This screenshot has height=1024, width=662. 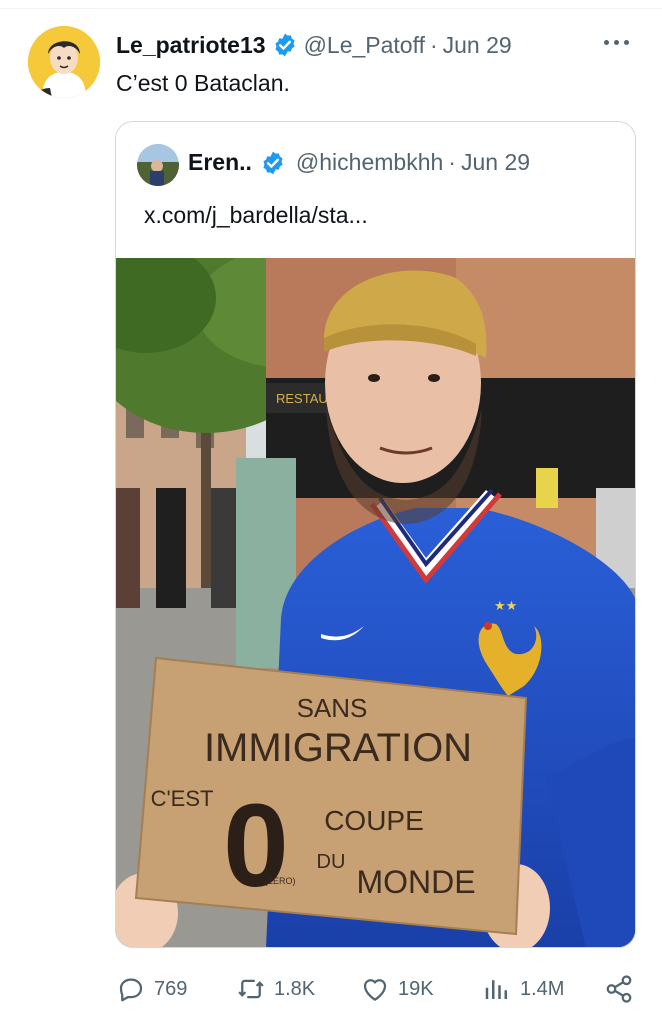 What do you see at coordinates (375, 990) in the screenshot?
I see `heart-icon` at bounding box center [375, 990].